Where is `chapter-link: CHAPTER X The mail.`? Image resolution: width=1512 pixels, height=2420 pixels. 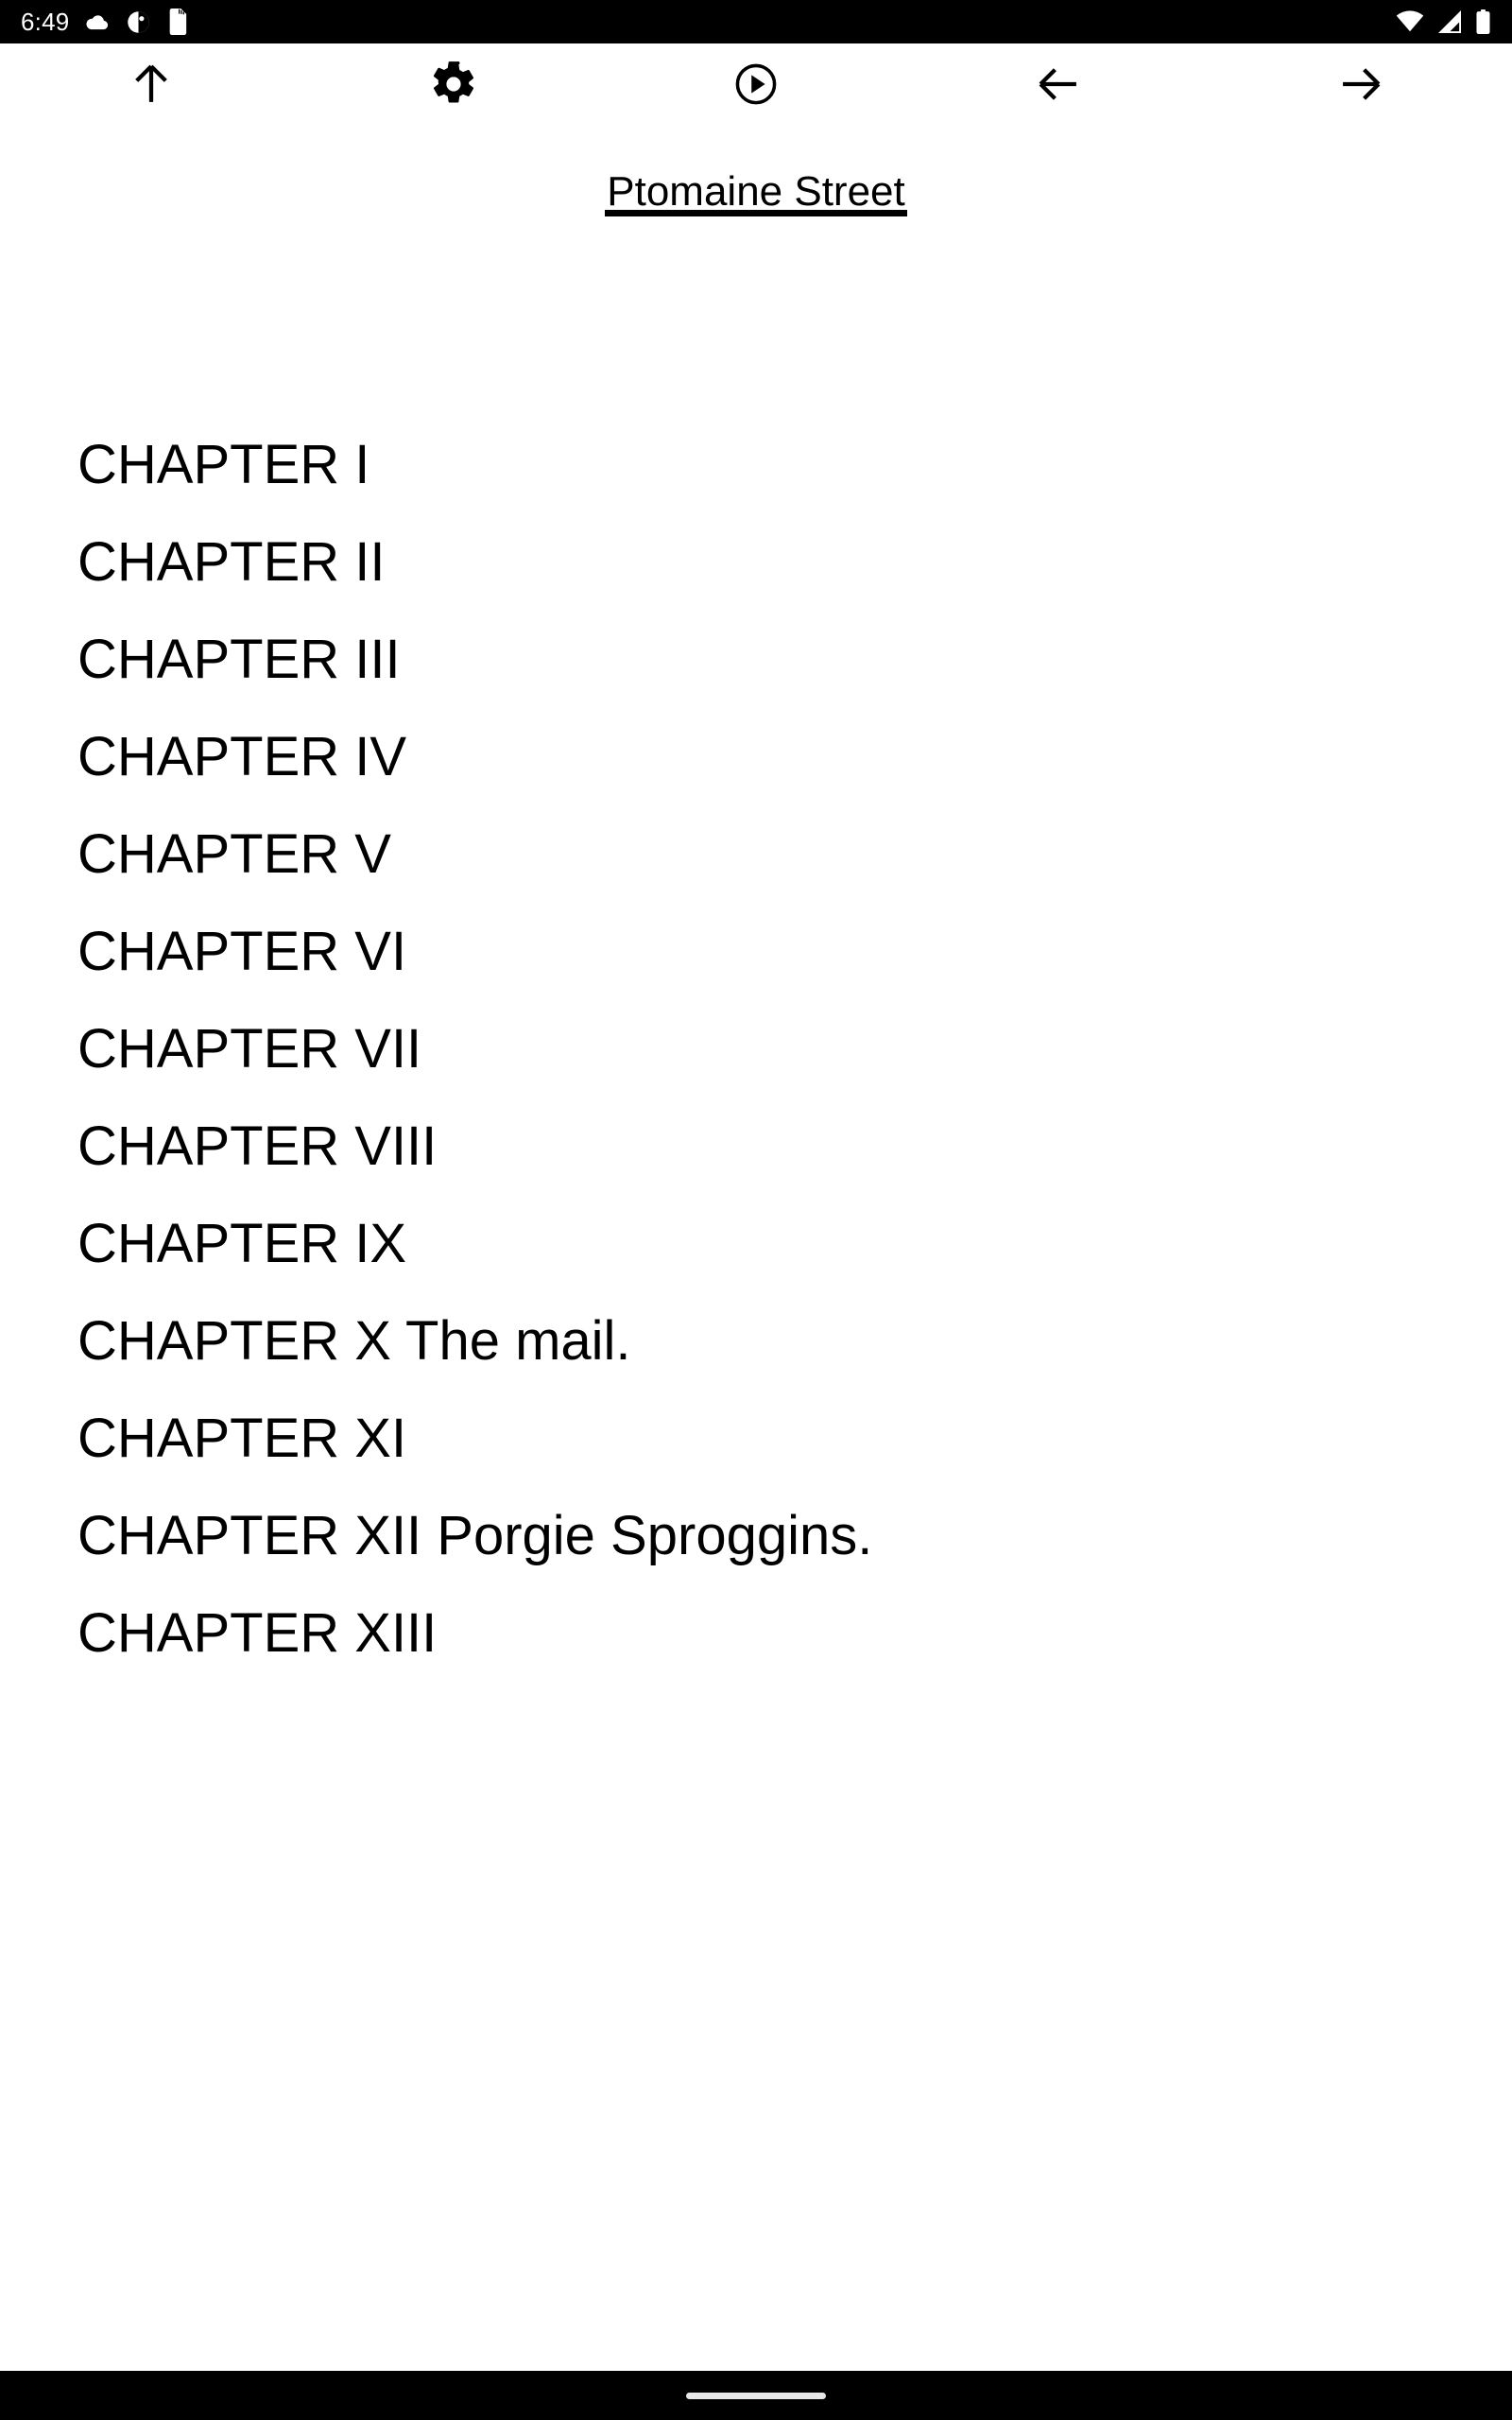
chapter-link: CHAPTER X The mail. is located at coordinates (767, 1341).